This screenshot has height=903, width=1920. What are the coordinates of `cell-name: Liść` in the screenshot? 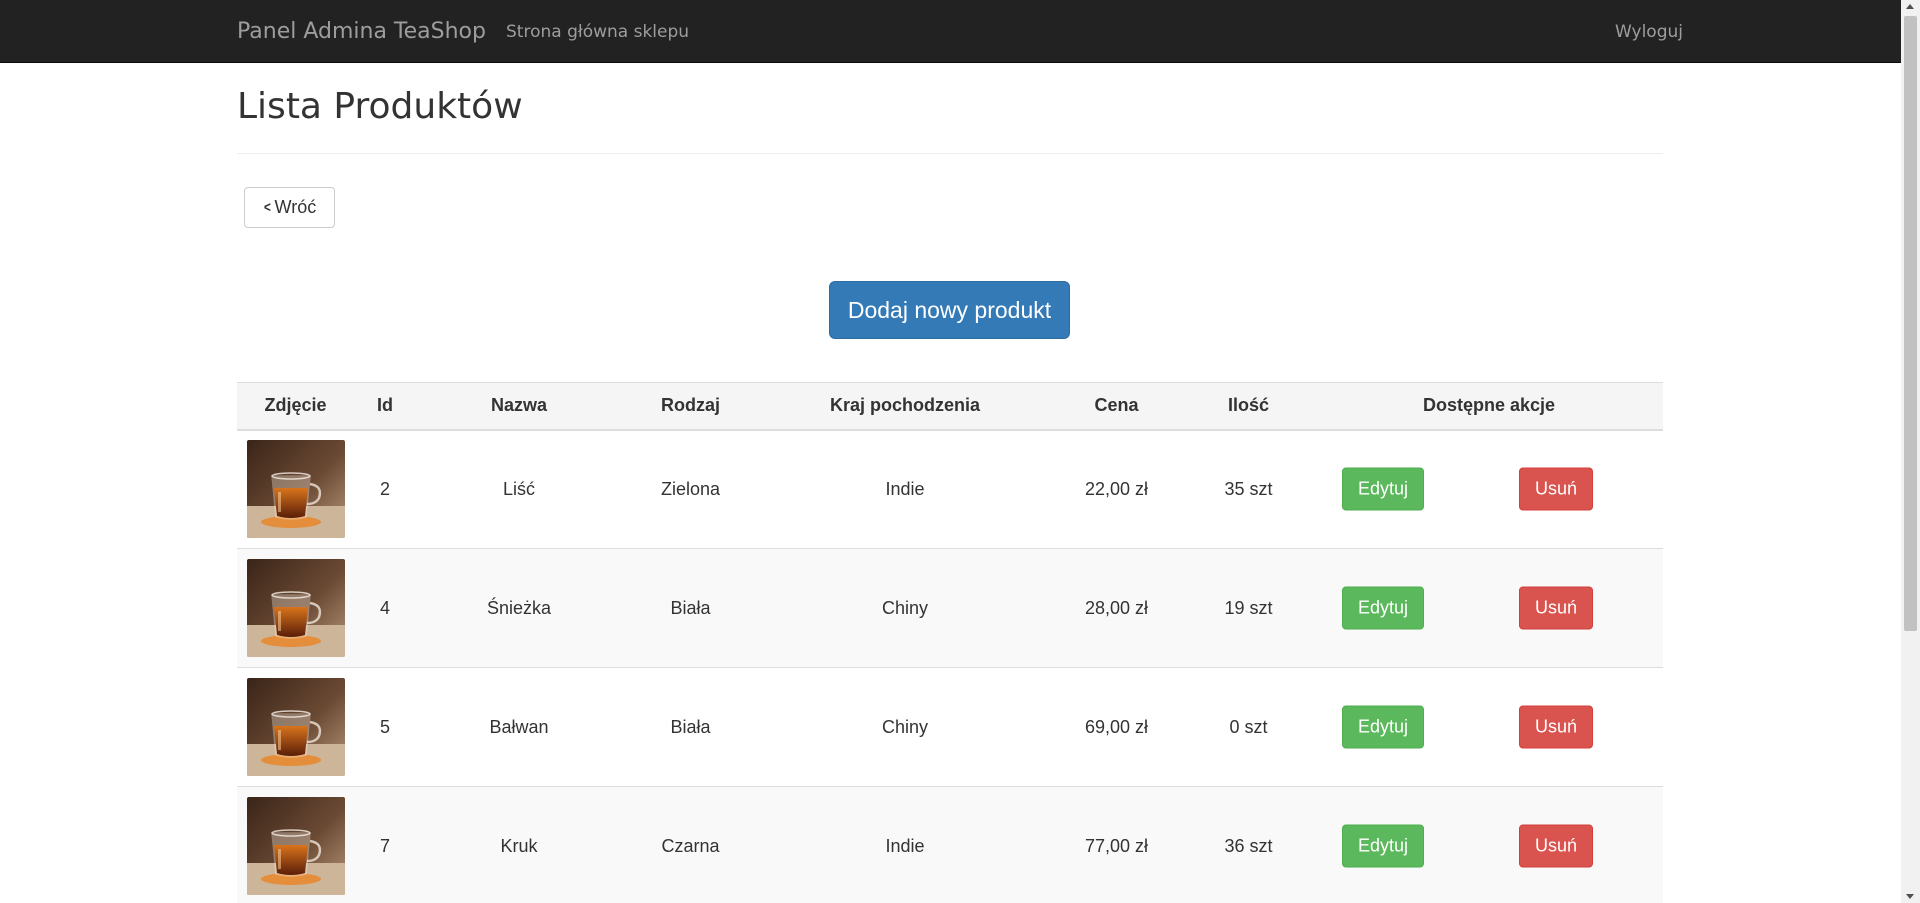 It's located at (519, 489).